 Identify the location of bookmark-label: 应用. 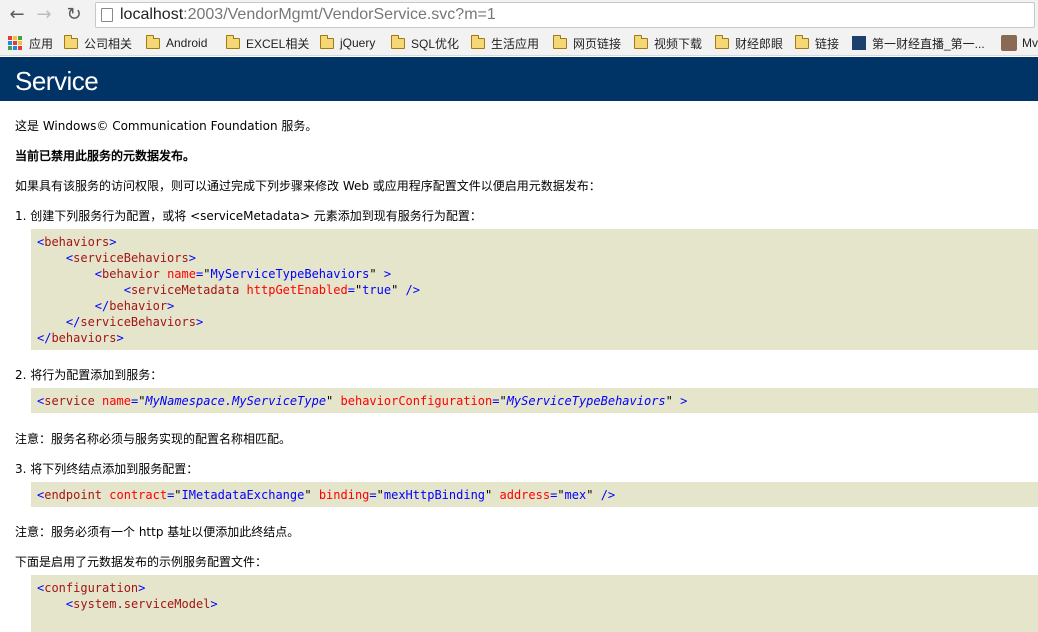
(41, 43).